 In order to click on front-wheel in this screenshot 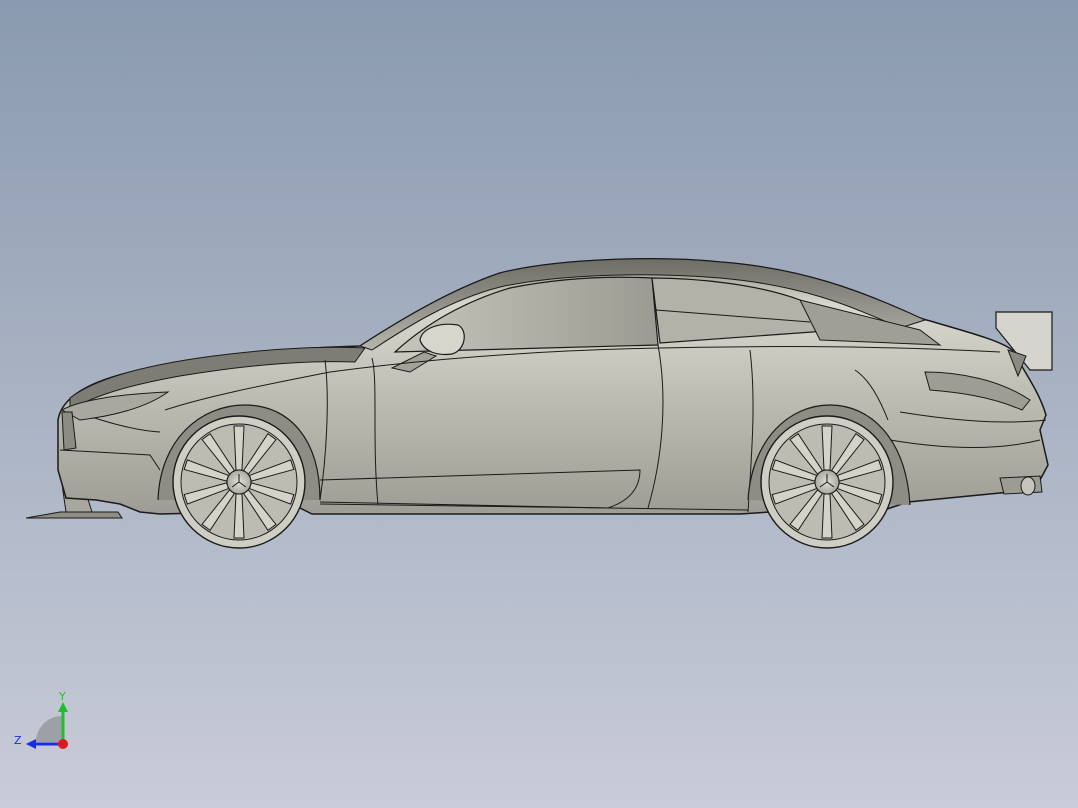, I will do `click(239, 482)`.